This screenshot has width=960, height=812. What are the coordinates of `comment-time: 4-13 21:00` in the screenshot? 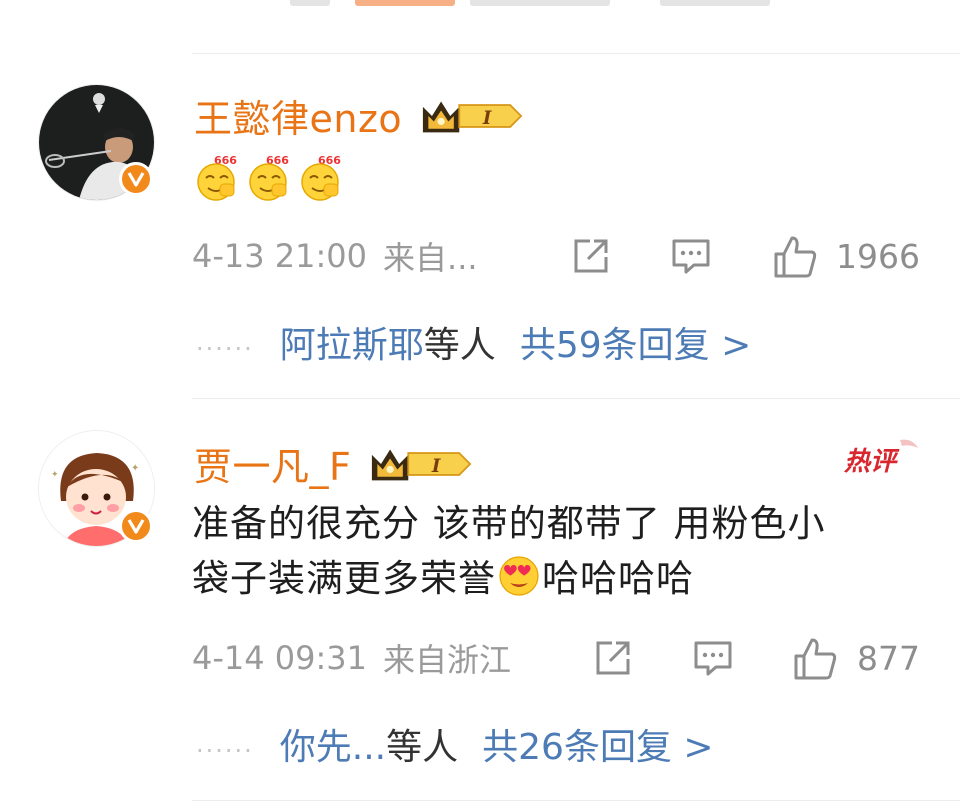 It's located at (280, 256).